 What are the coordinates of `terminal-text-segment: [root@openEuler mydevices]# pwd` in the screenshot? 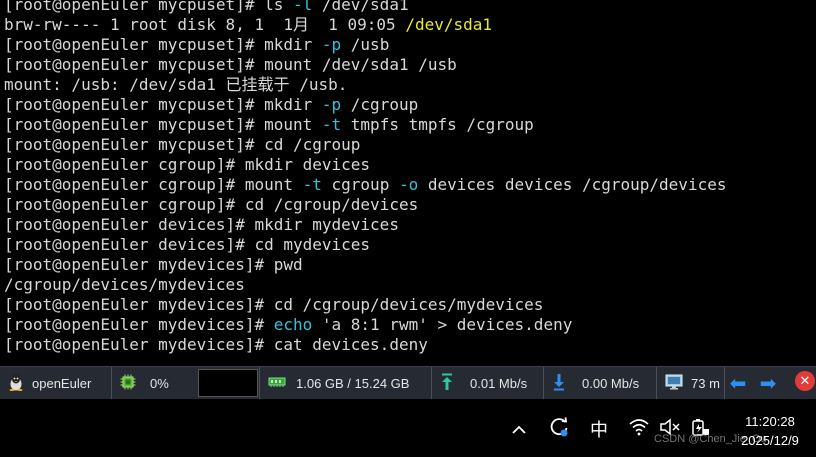 It's located at (153, 264).